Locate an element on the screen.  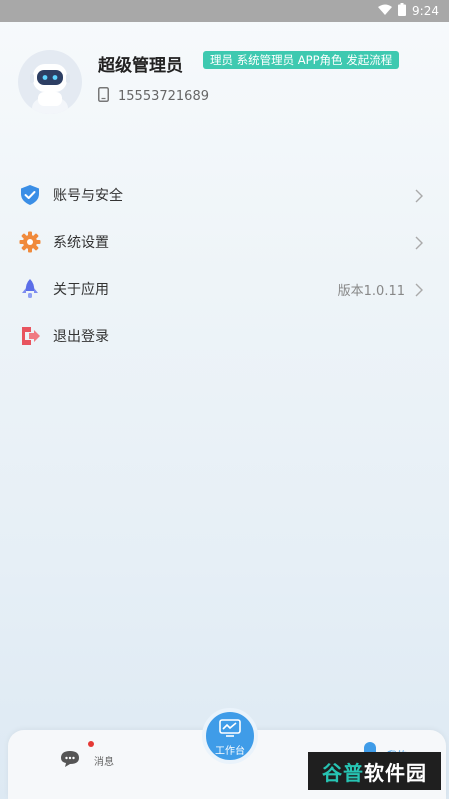
logout-icon is located at coordinates (30, 336).